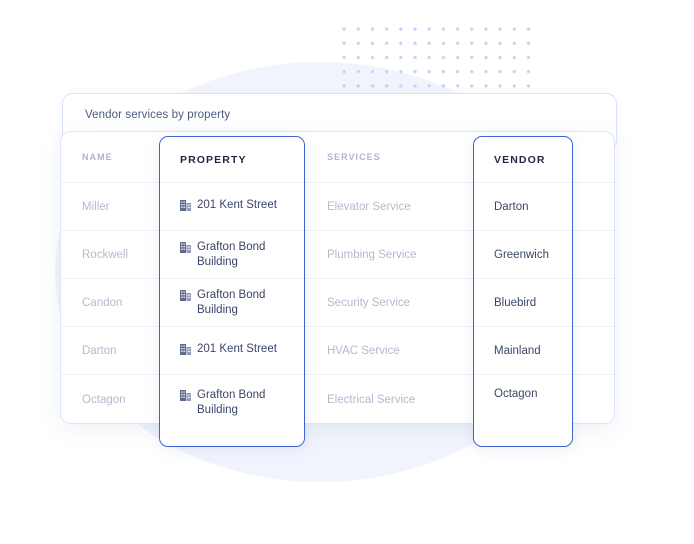 This screenshot has height=544, width=694. I want to click on cell-vendor: Octagon, so click(516, 394).